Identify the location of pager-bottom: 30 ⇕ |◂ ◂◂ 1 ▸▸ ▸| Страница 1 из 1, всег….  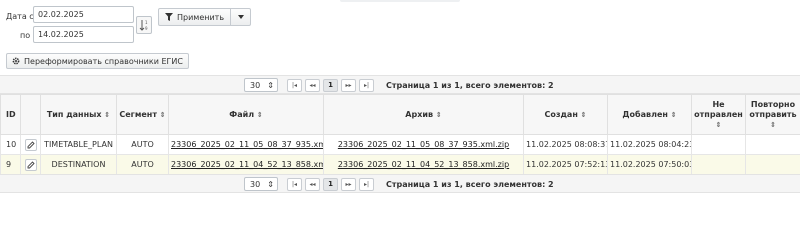
(400, 183).